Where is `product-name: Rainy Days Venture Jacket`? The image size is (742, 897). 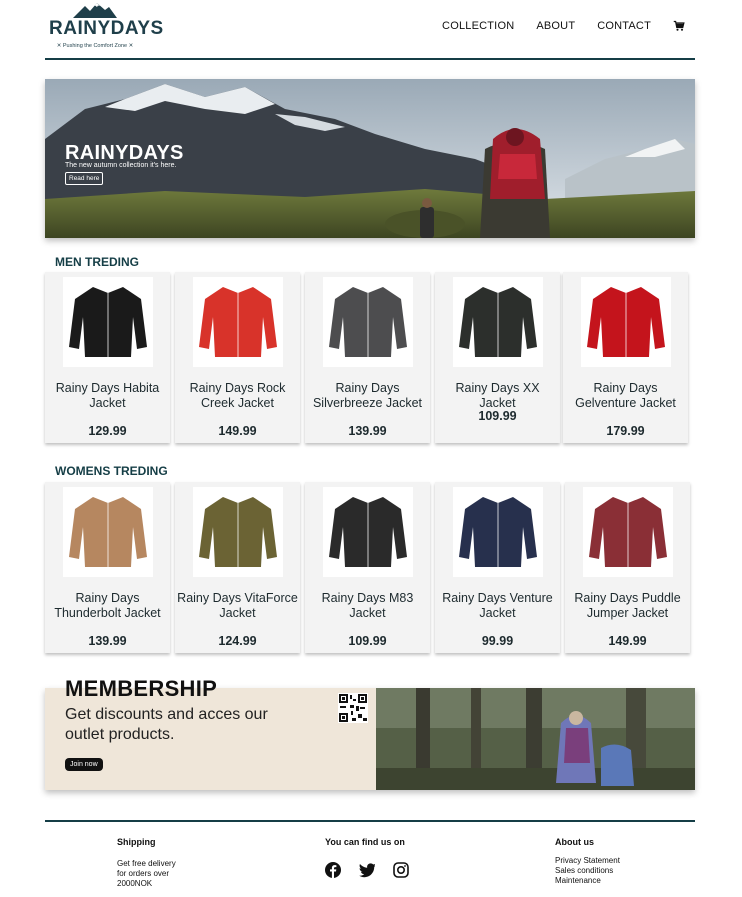 product-name: Rainy Days Venture Jacket is located at coordinates (497, 606).